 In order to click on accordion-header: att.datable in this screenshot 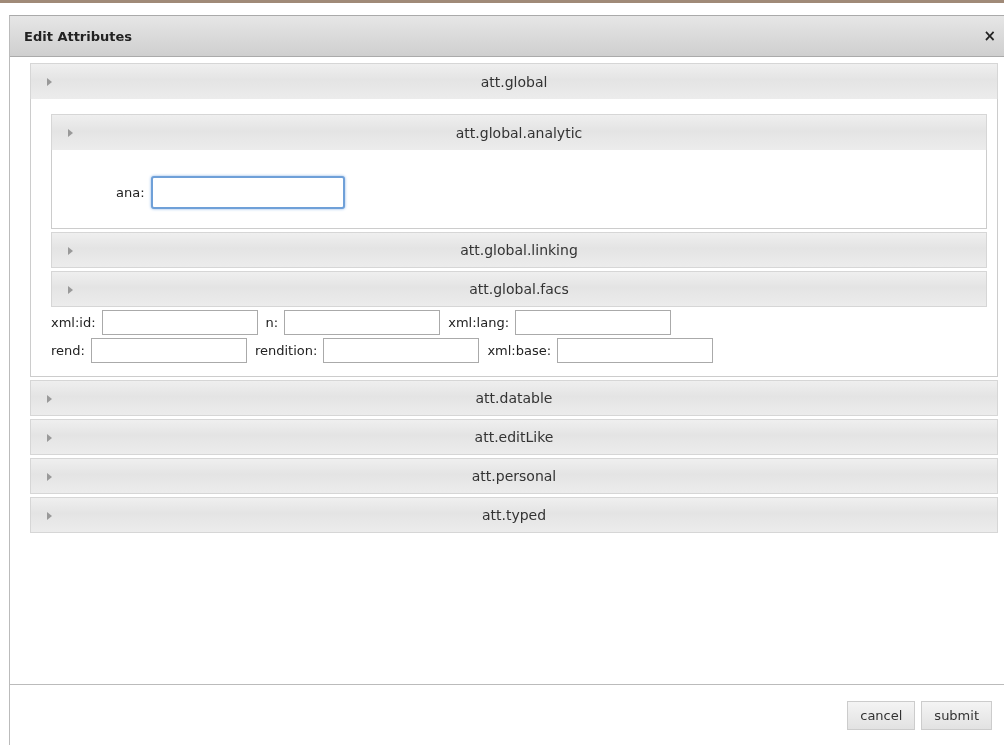, I will do `click(514, 398)`.